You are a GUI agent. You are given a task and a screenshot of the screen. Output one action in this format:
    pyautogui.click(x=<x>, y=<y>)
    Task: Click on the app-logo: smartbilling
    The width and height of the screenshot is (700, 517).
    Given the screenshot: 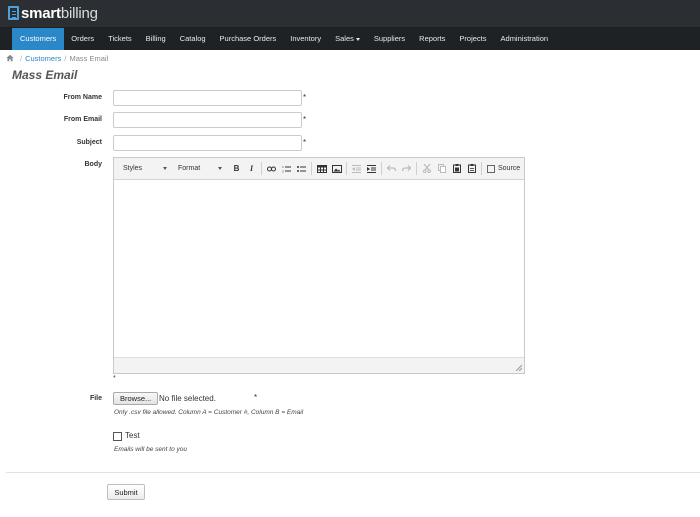 What is the action you would take?
    pyautogui.click(x=53, y=13)
    